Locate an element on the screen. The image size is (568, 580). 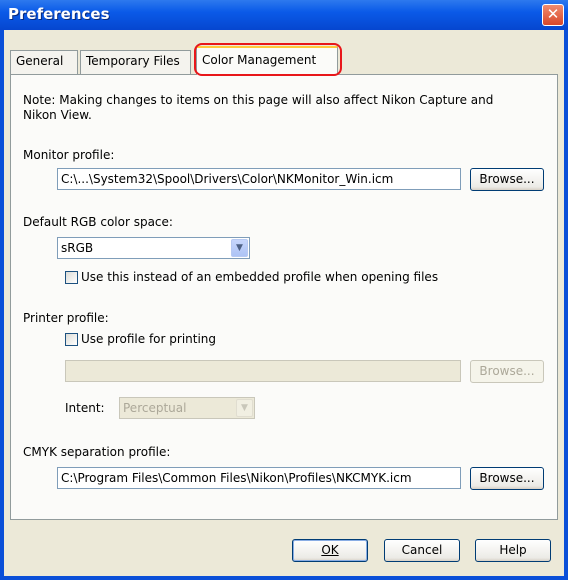
cancel-button: Cancel is located at coordinates (422, 550).